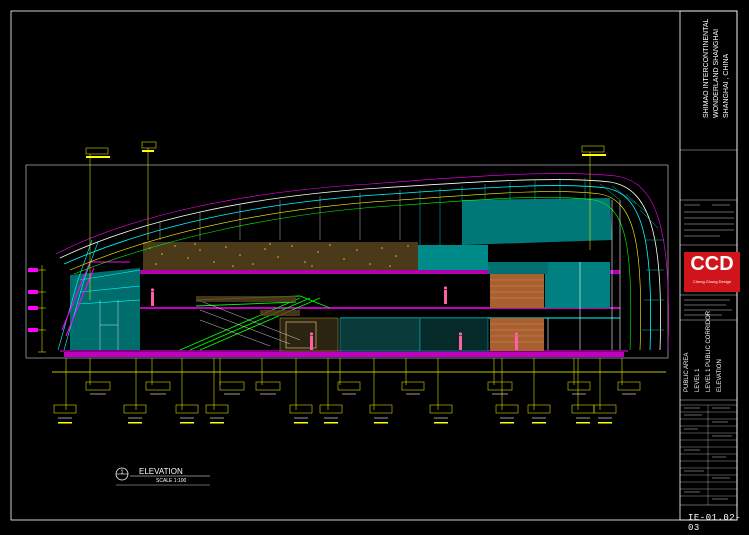 The image size is (749, 535). Describe the element at coordinates (706, 68) in the screenshot. I see `project-line-1: SHIMAO INTERCONTINENTAL` at that location.